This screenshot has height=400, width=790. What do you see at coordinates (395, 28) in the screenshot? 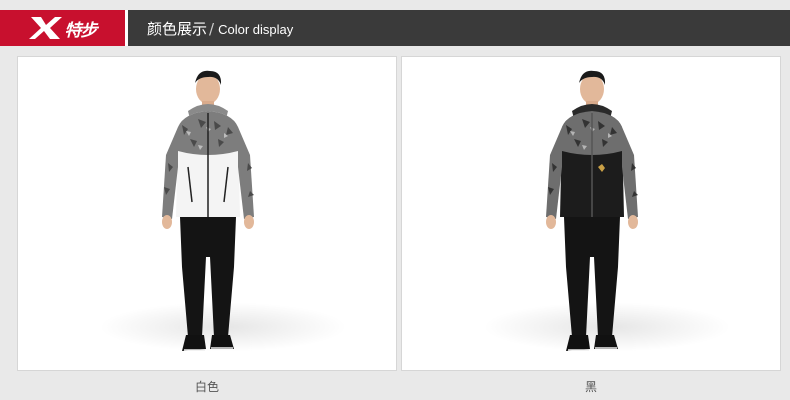
I see `section-header: 特步 颜色展示 / Color display` at bounding box center [395, 28].